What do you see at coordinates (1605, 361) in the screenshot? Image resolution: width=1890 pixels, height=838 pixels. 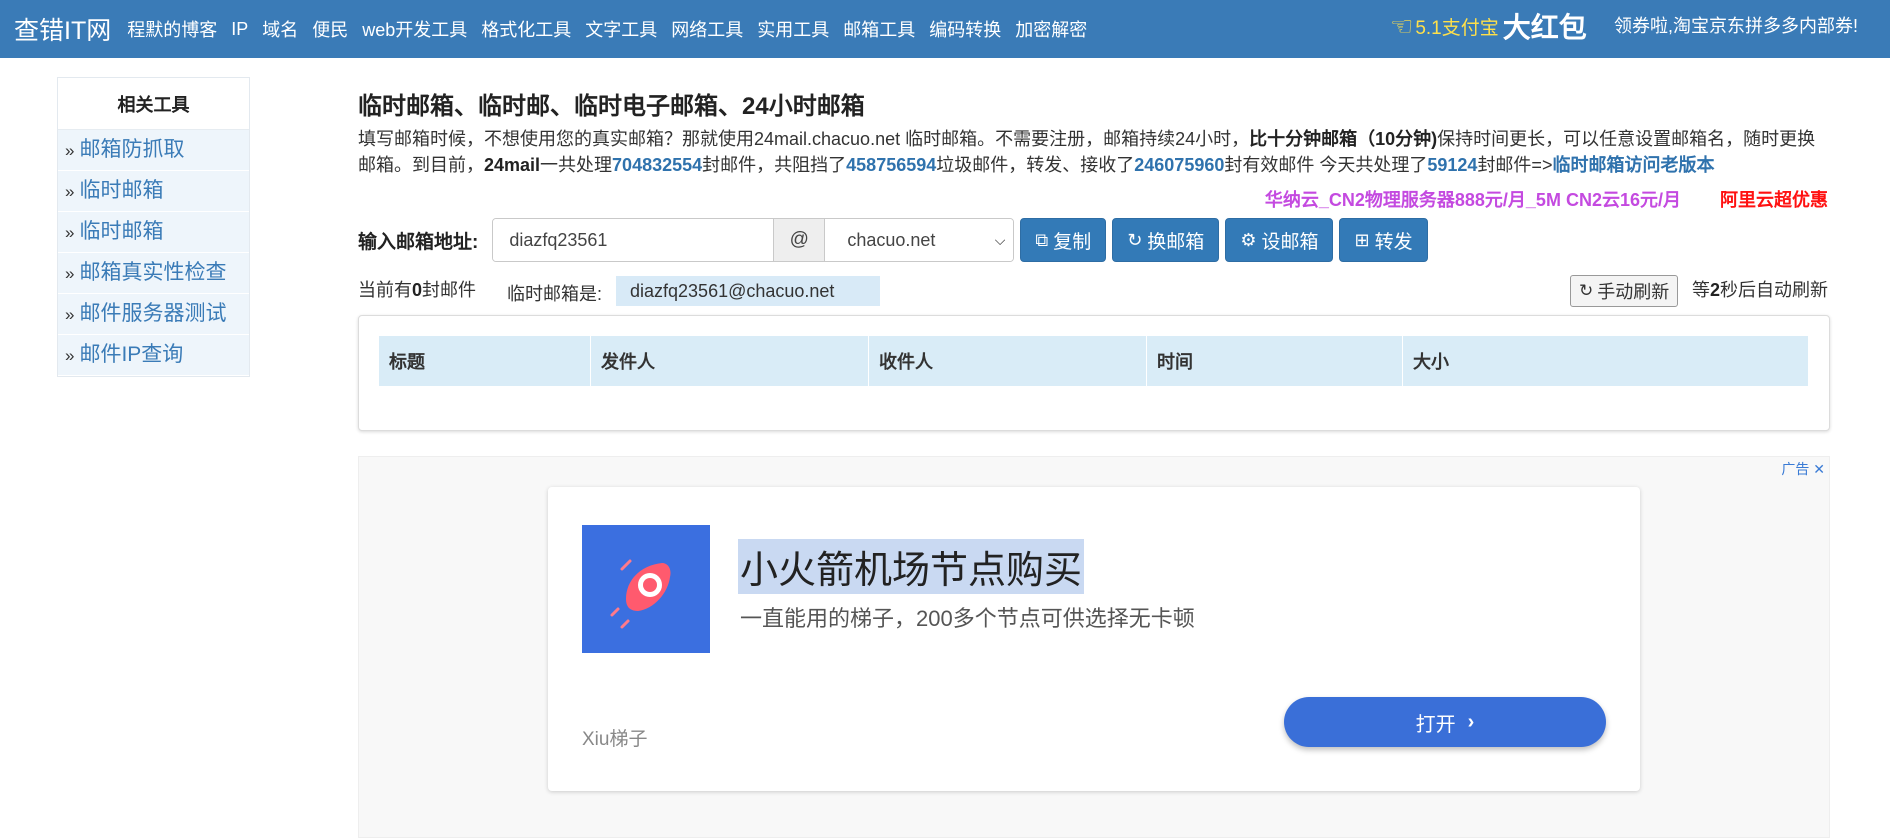 I see `column-size: 大小` at bounding box center [1605, 361].